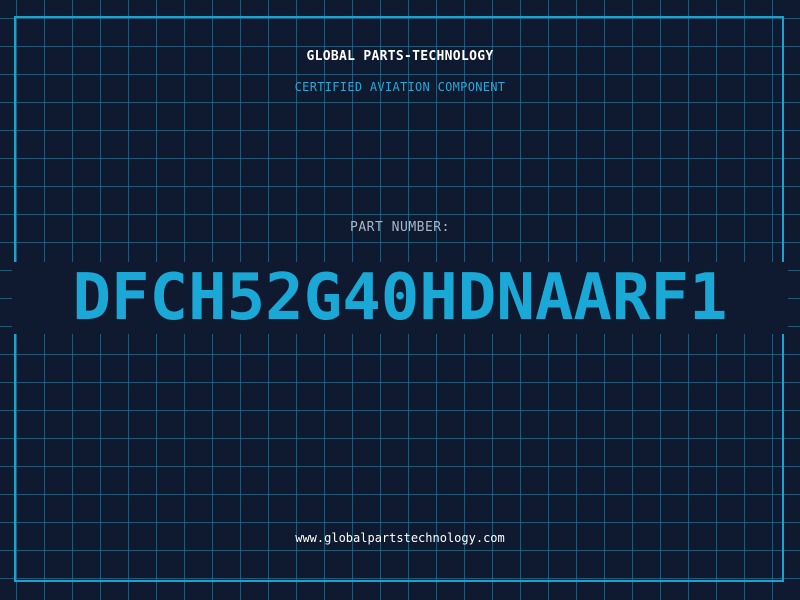  I want to click on brand-title: GLOBAL PARTS-TECHNOLOGY, so click(400, 56).